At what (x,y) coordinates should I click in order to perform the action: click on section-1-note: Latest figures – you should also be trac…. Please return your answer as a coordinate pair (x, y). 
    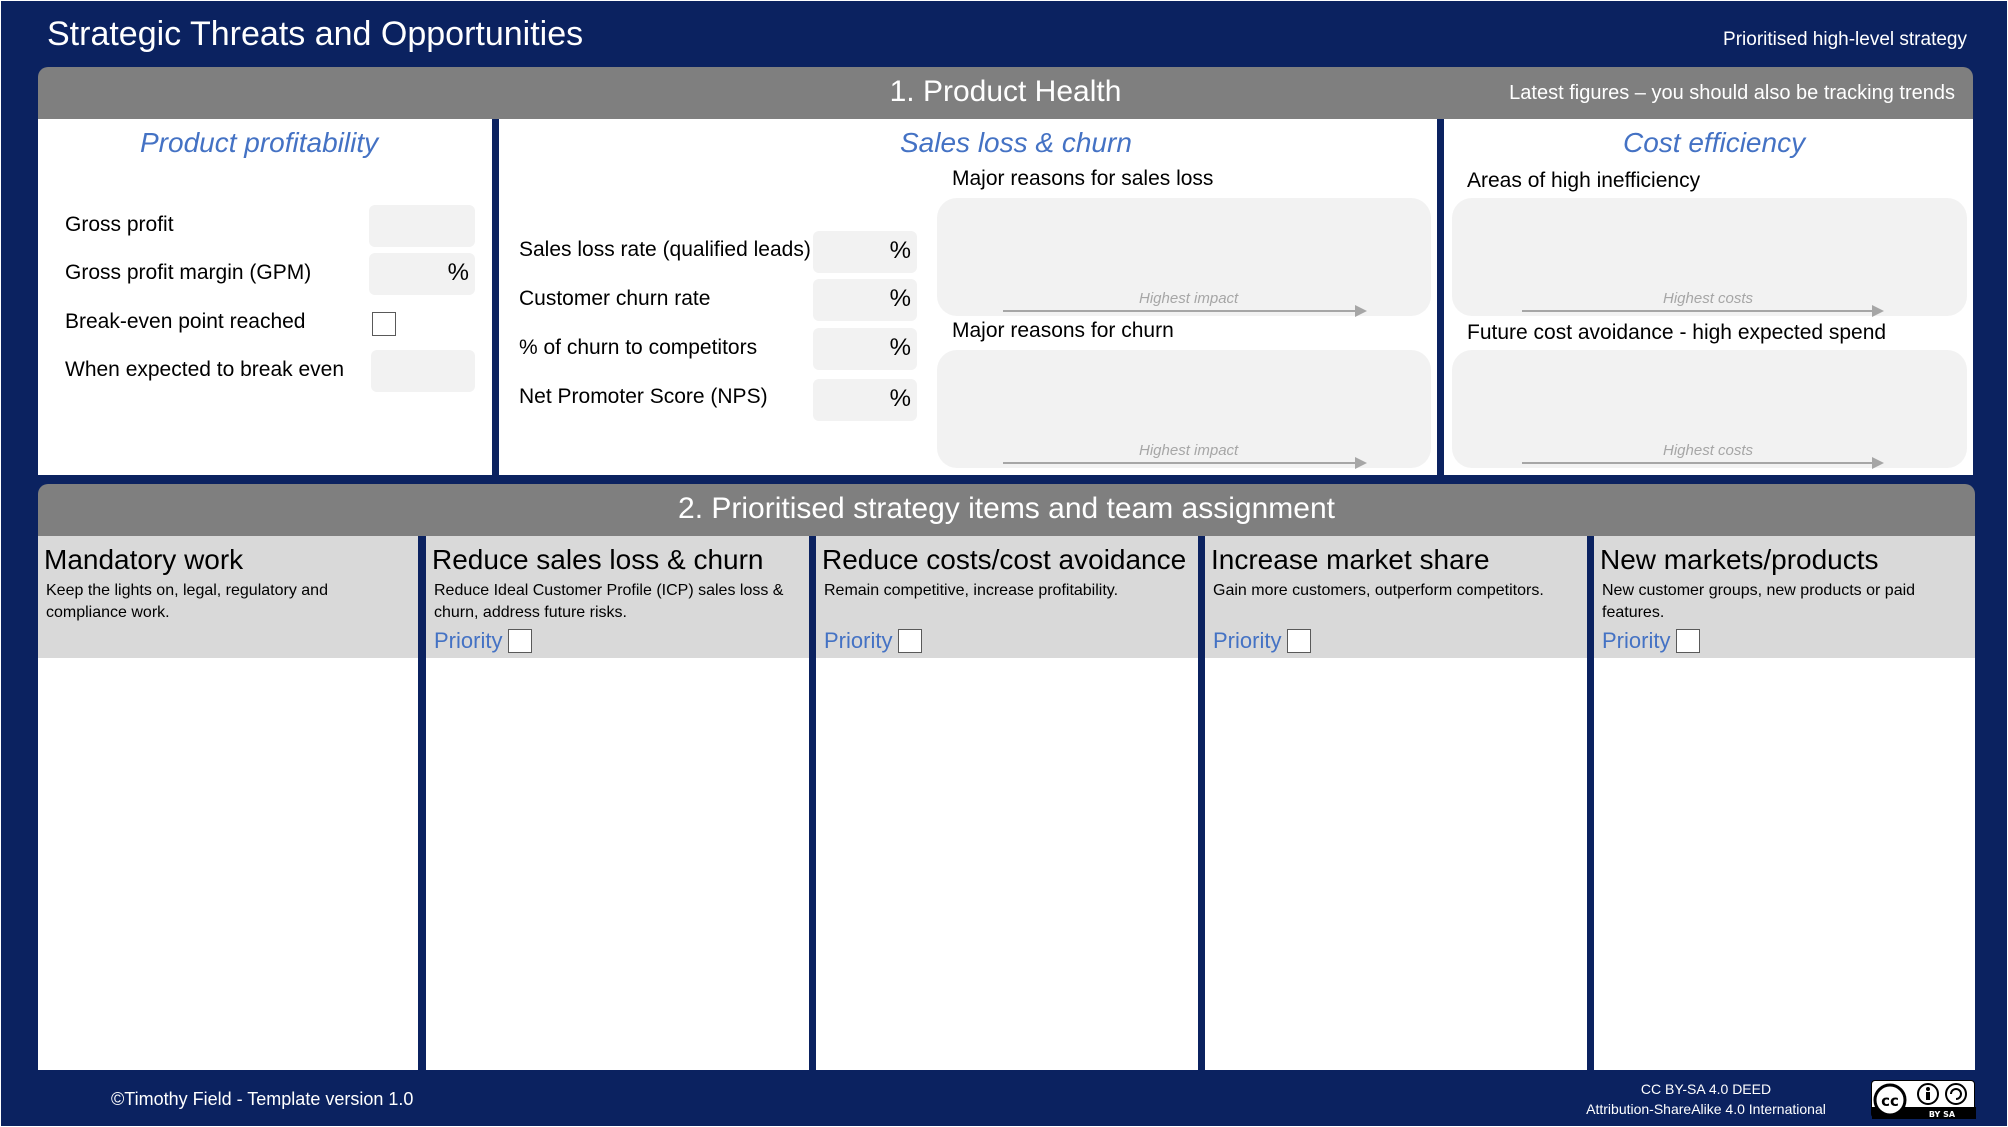
    Looking at the image, I should click on (1732, 93).